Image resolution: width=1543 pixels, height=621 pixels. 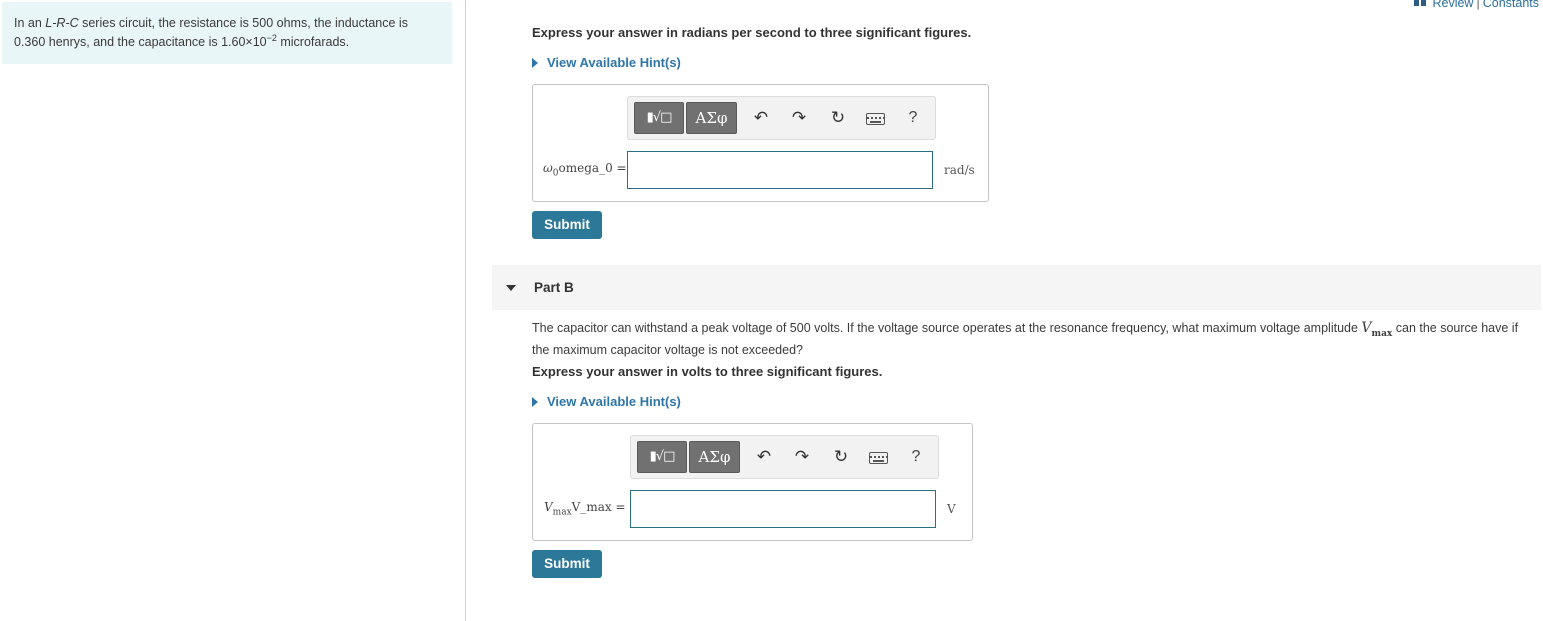 I want to click on part-a-hint-toggle: View Available Hint(s), so click(x=606, y=62).